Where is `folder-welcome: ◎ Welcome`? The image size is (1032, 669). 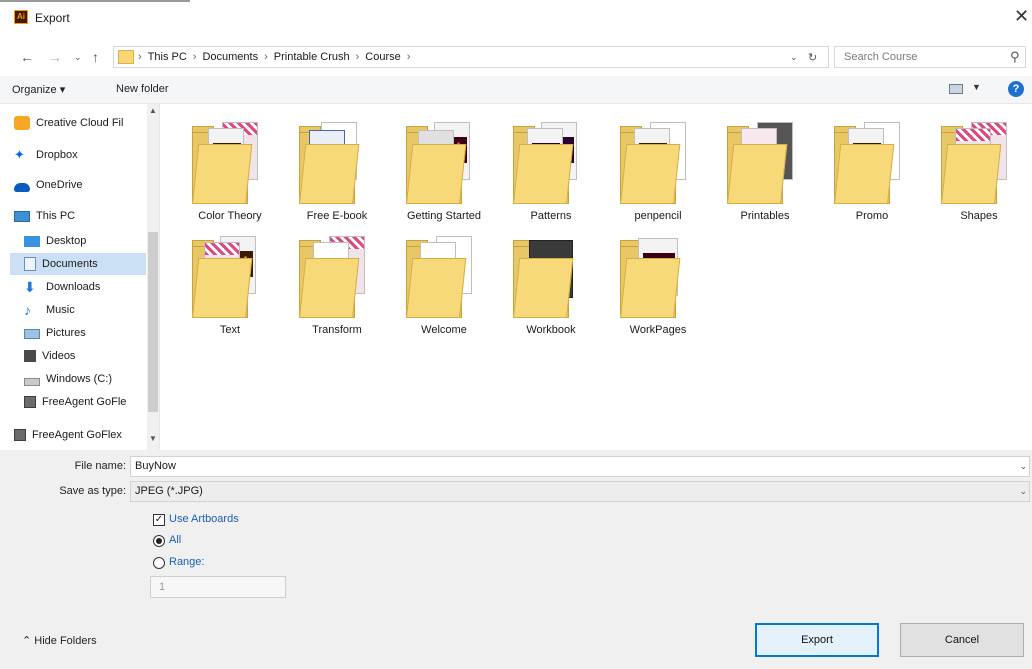 folder-welcome: ◎ Welcome is located at coordinates (444, 286).